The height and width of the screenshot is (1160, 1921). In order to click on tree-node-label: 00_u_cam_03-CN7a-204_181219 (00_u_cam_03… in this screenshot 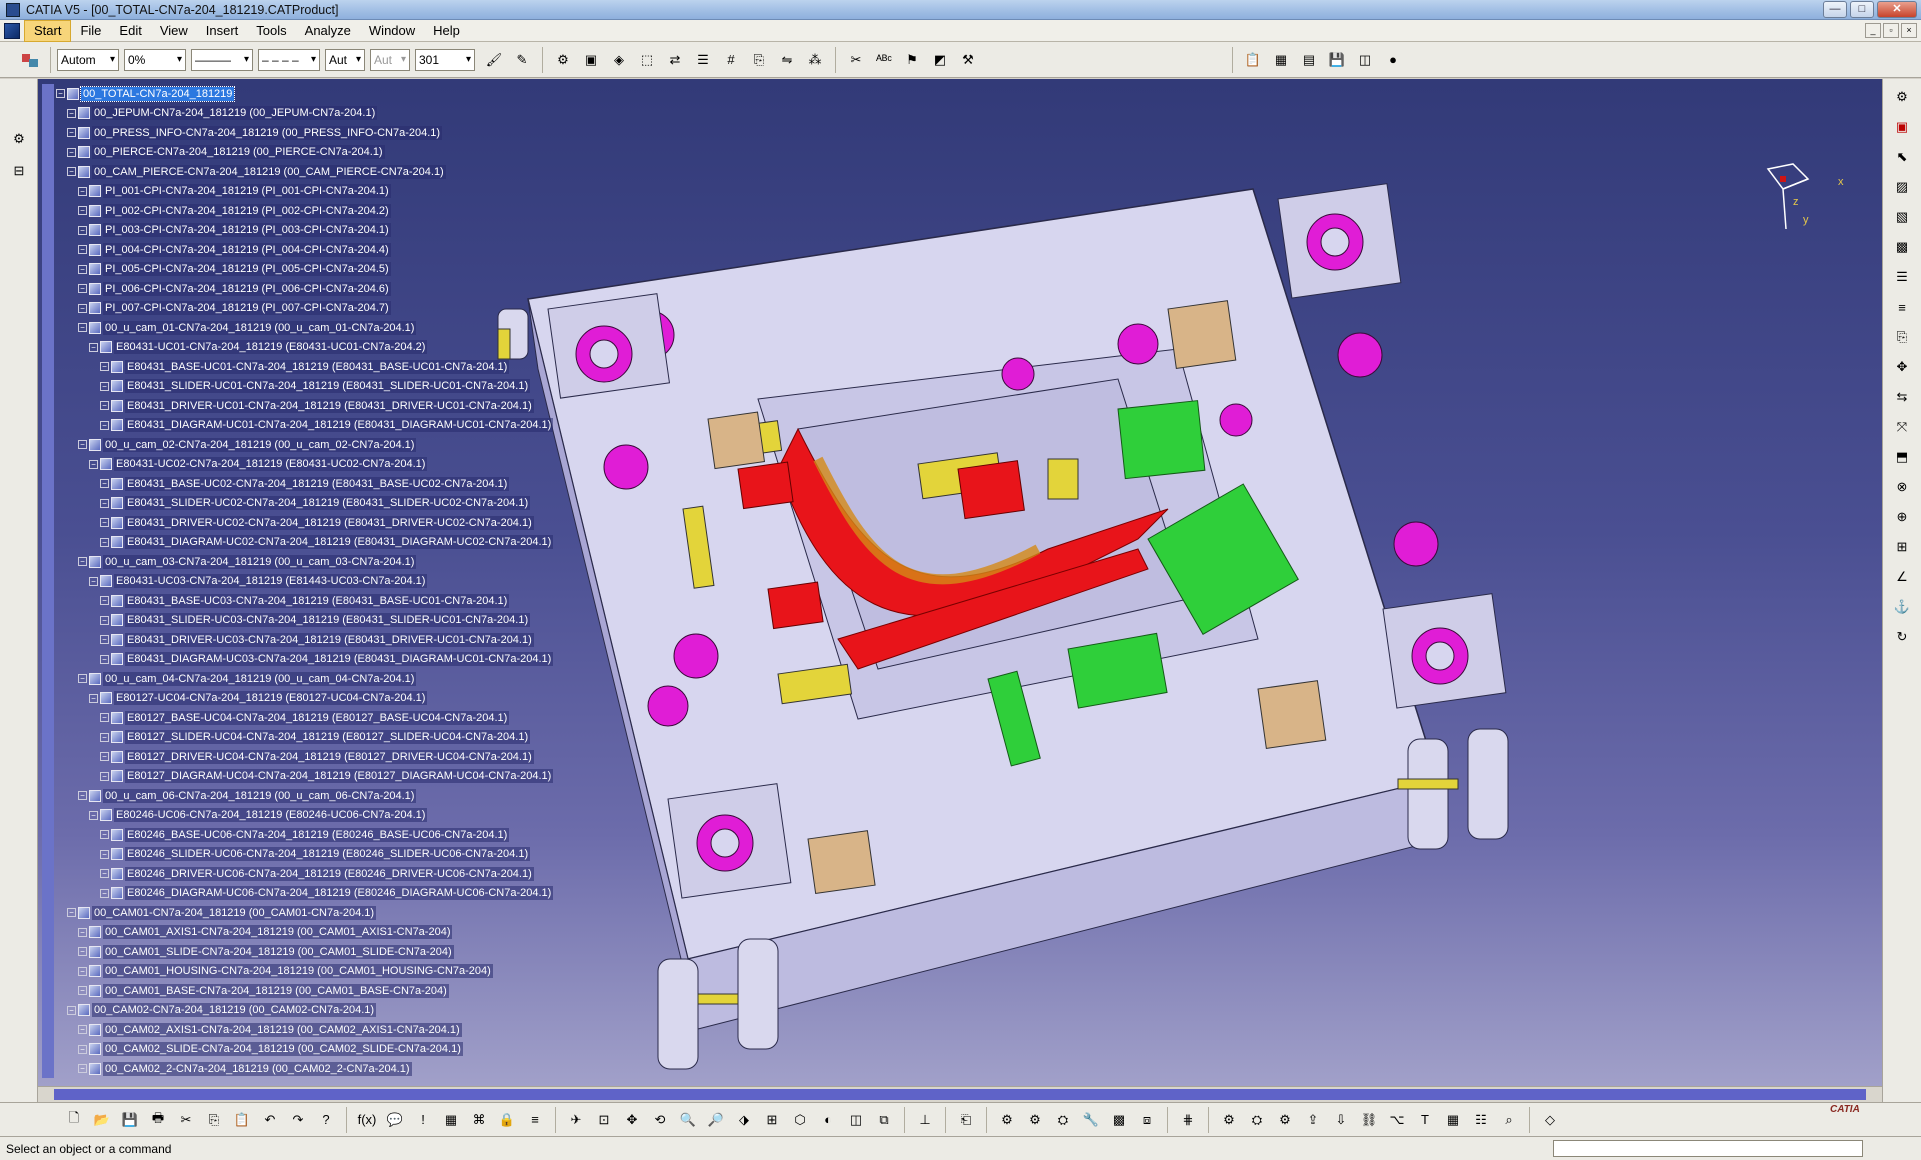, I will do `click(260, 561)`.